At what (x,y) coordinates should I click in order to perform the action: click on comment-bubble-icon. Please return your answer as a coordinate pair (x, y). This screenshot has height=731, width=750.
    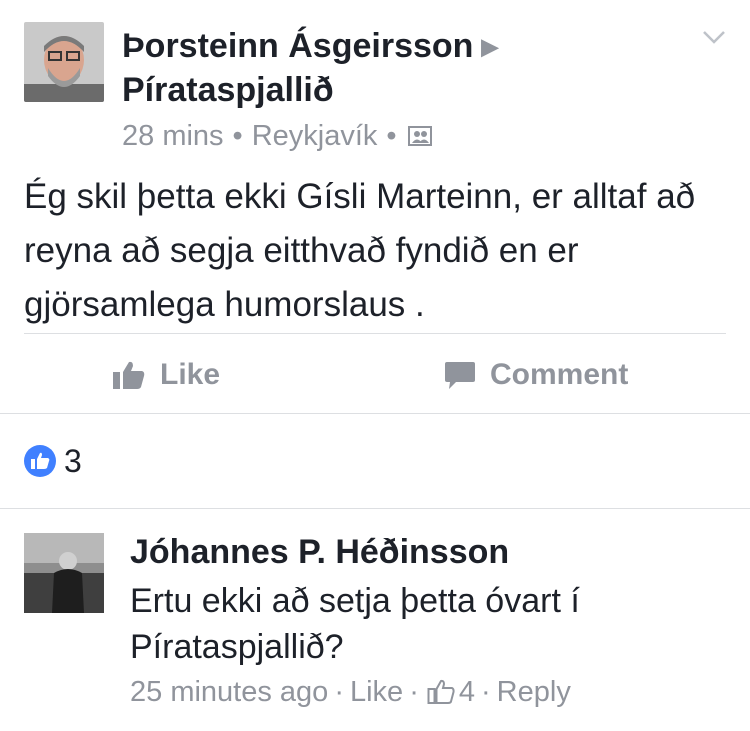
    Looking at the image, I should click on (460, 375).